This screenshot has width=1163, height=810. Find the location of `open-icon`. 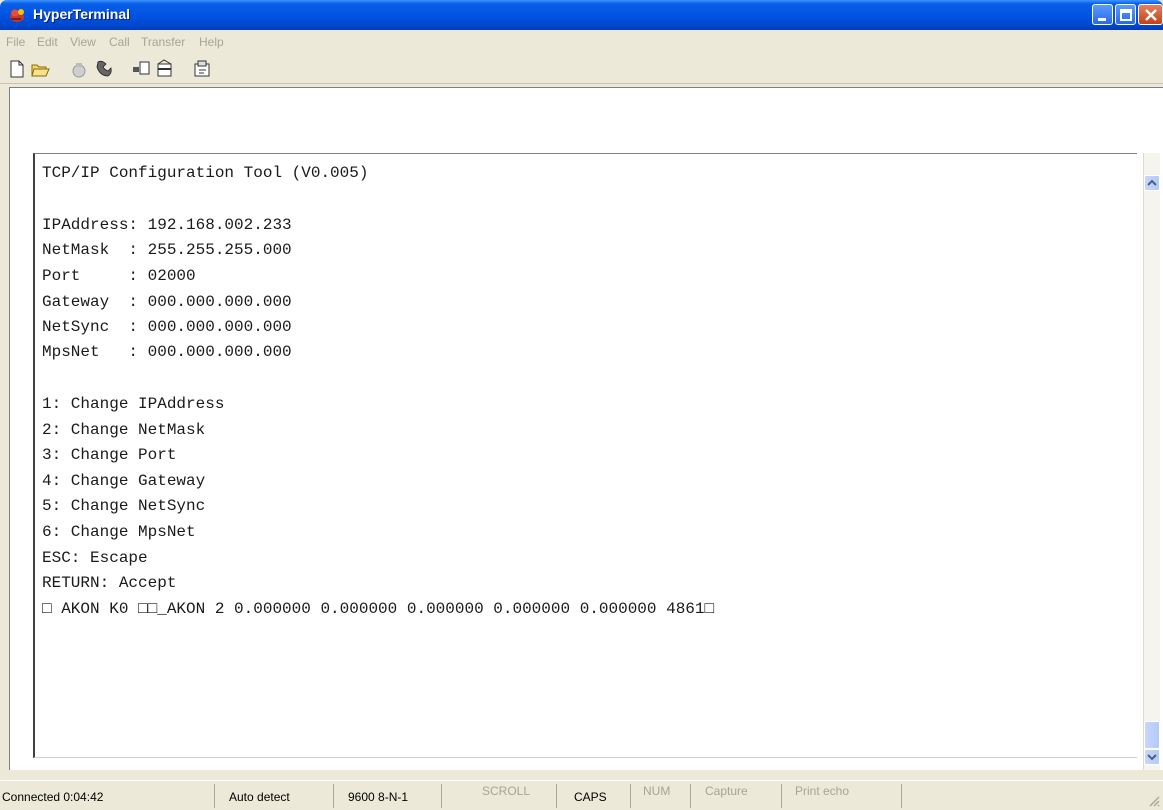

open-icon is located at coordinates (40, 69).